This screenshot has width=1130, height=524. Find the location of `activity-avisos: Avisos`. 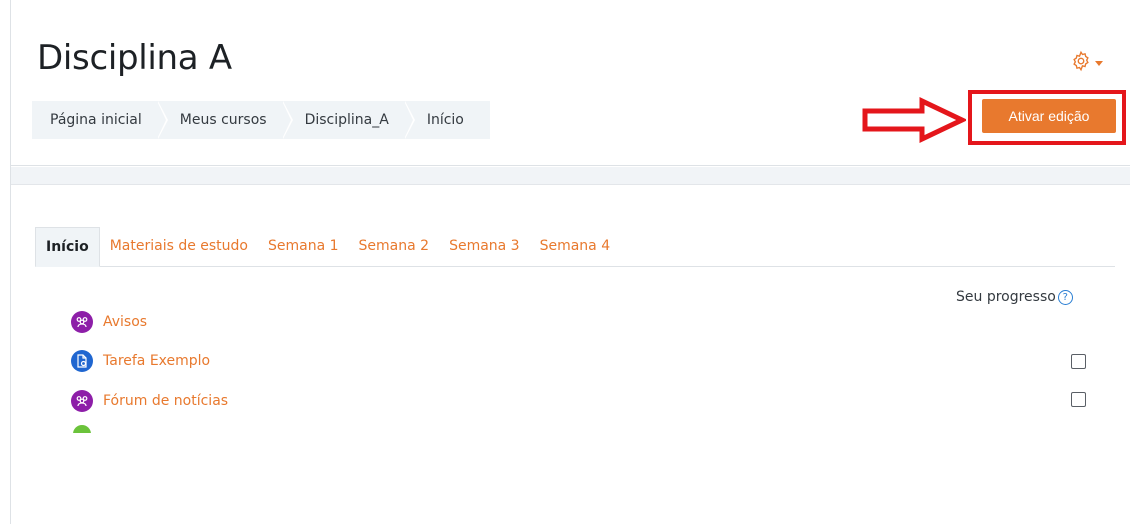

activity-avisos: Avisos is located at coordinates (109, 322).